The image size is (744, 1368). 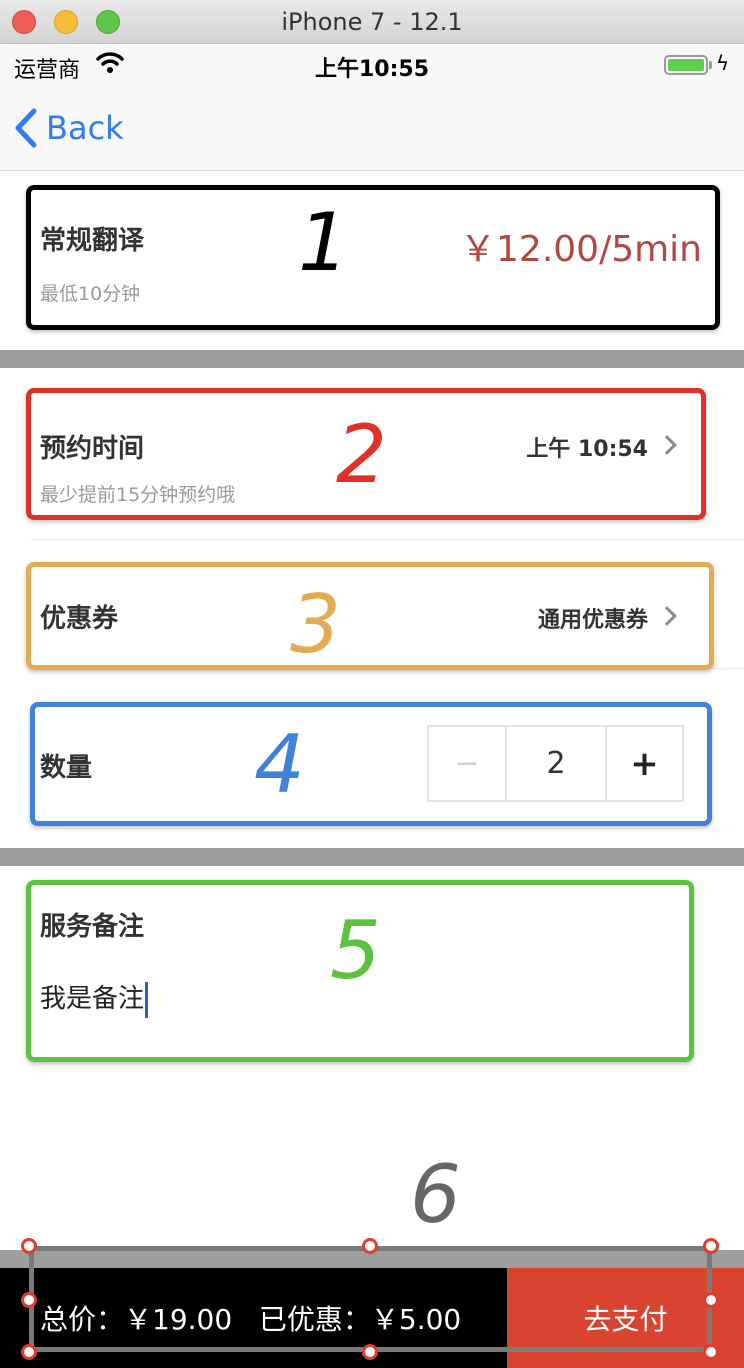 What do you see at coordinates (26, 128) in the screenshot?
I see `chevron-left-icon` at bounding box center [26, 128].